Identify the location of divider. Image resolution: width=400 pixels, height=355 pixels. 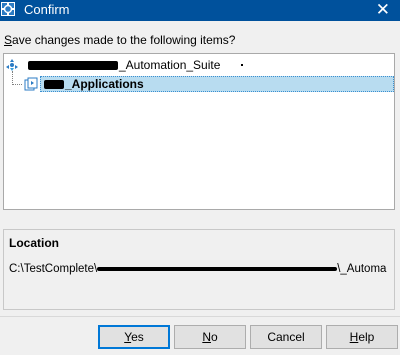
(200, 316).